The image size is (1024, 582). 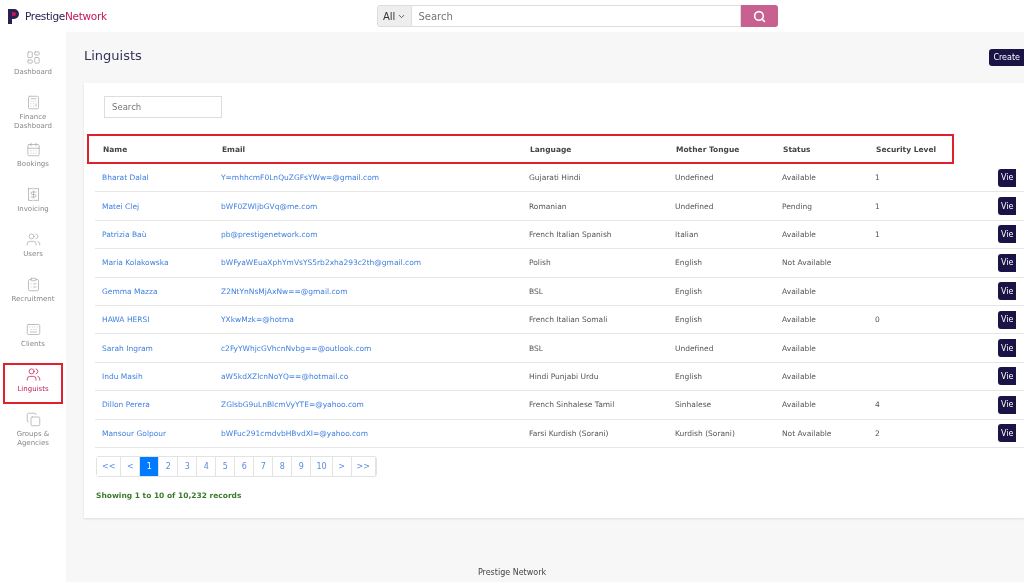 I want to click on calendar-icon, so click(x=33, y=149).